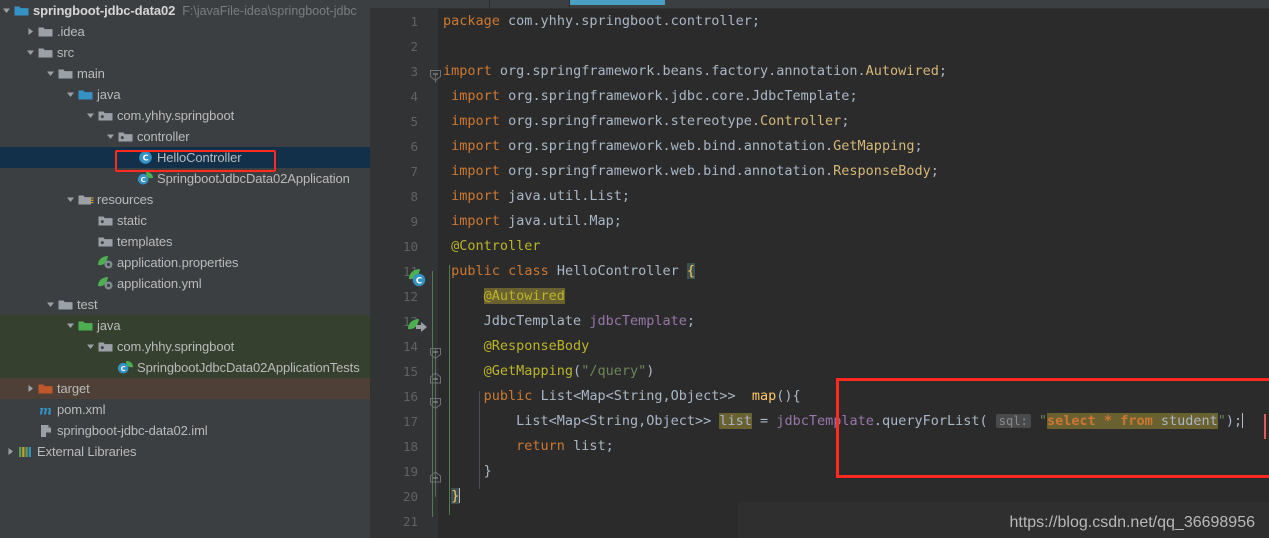 The height and width of the screenshot is (538, 1269). I want to click on sidebar-item-label: controller, so click(163, 136).